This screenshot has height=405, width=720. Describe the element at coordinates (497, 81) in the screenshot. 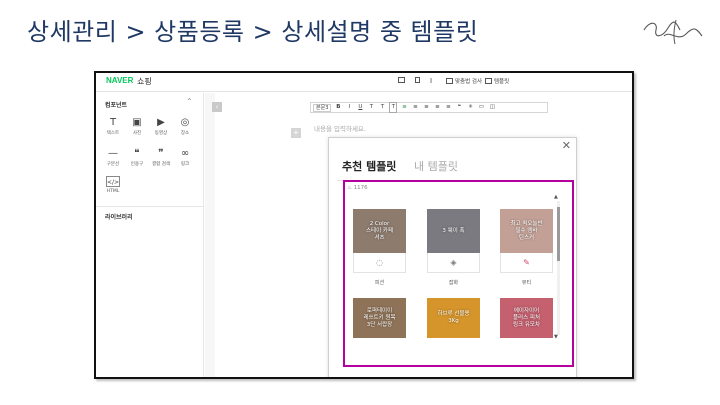

I see `template-button: 템플릿` at that location.